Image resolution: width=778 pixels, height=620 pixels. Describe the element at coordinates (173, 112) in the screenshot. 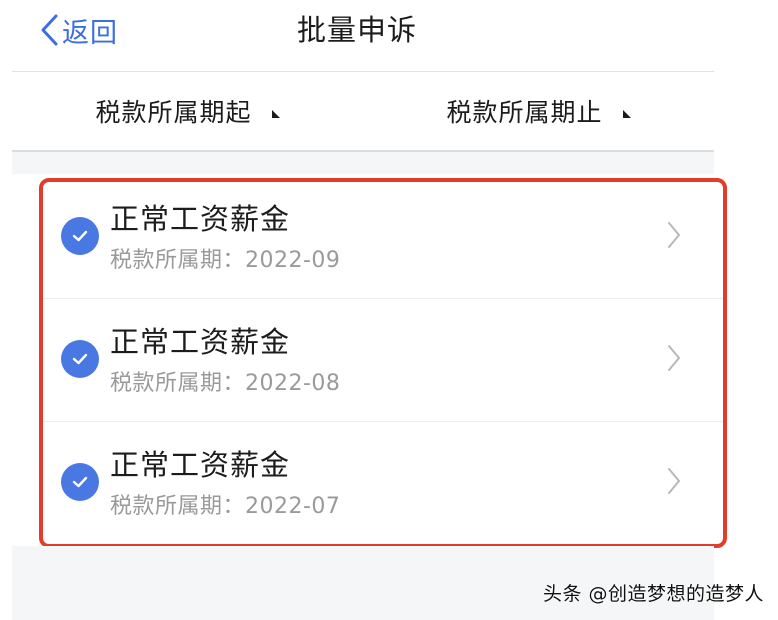

I see `filter-start-label: 税款所属期起` at that location.